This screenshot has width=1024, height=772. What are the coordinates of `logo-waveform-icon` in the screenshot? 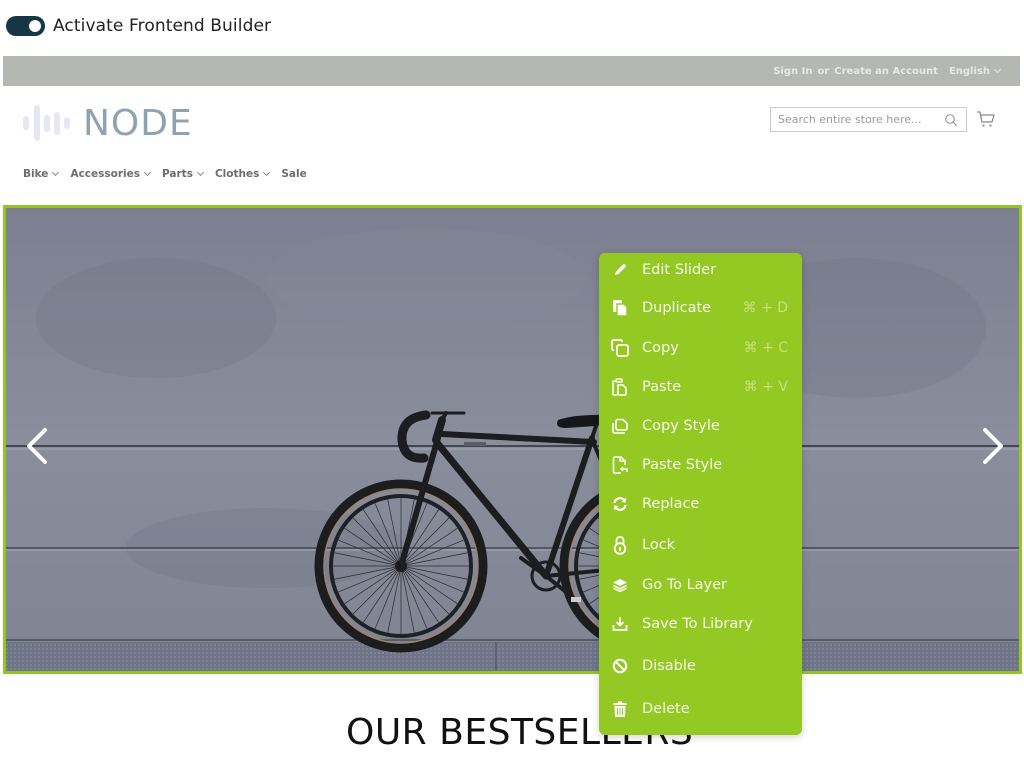 It's located at (47, 123).